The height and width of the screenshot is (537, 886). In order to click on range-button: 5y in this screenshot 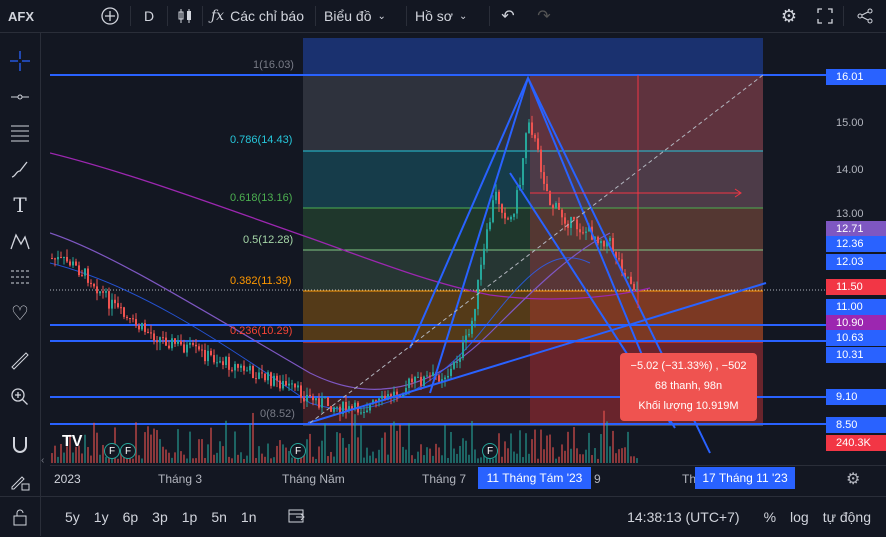, I will do `click(72, 517)`.